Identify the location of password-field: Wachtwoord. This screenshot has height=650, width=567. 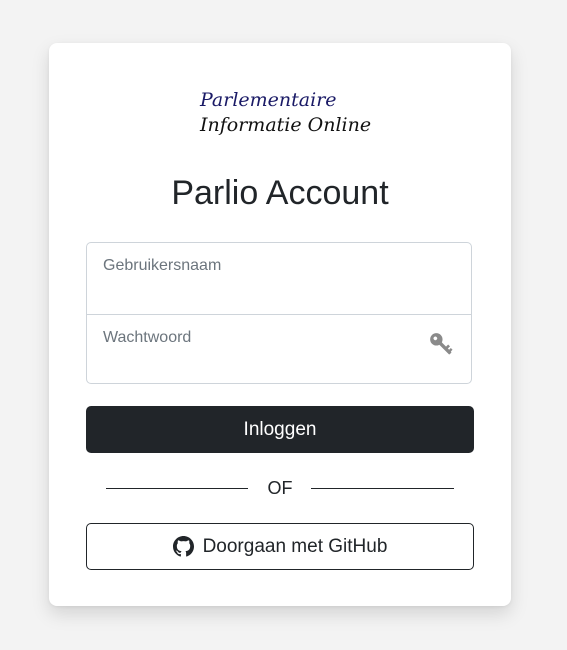
(279, 349).